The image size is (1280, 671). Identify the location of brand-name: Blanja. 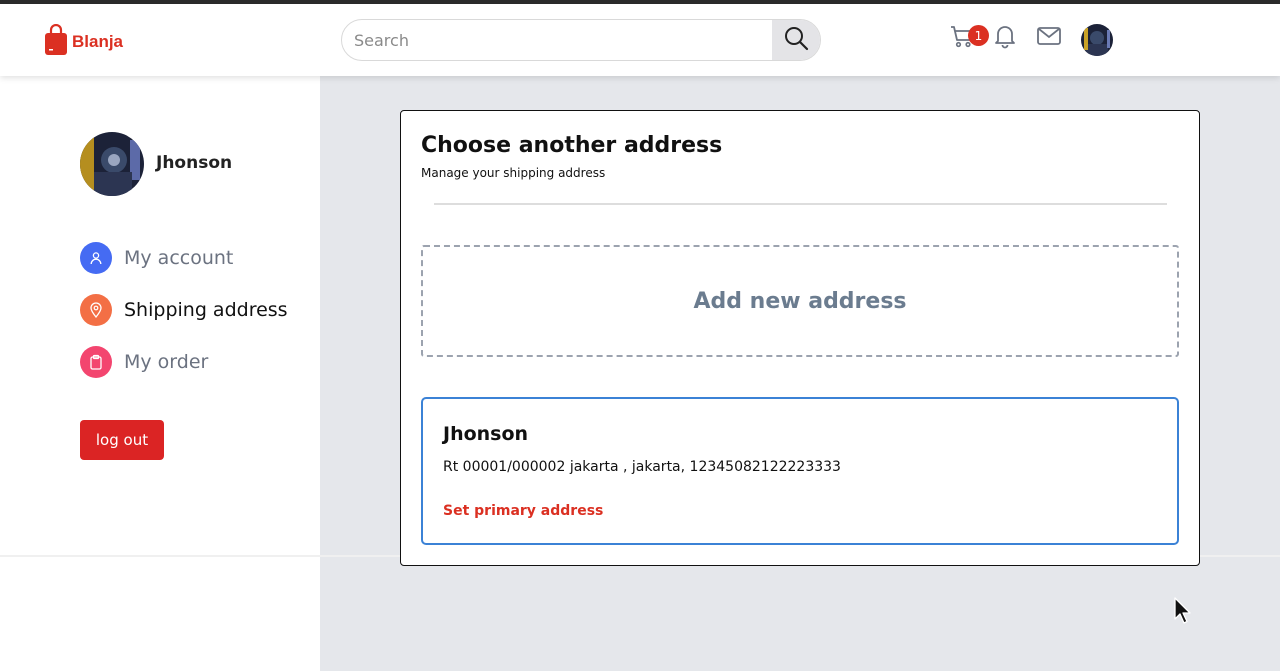
(98, 41).